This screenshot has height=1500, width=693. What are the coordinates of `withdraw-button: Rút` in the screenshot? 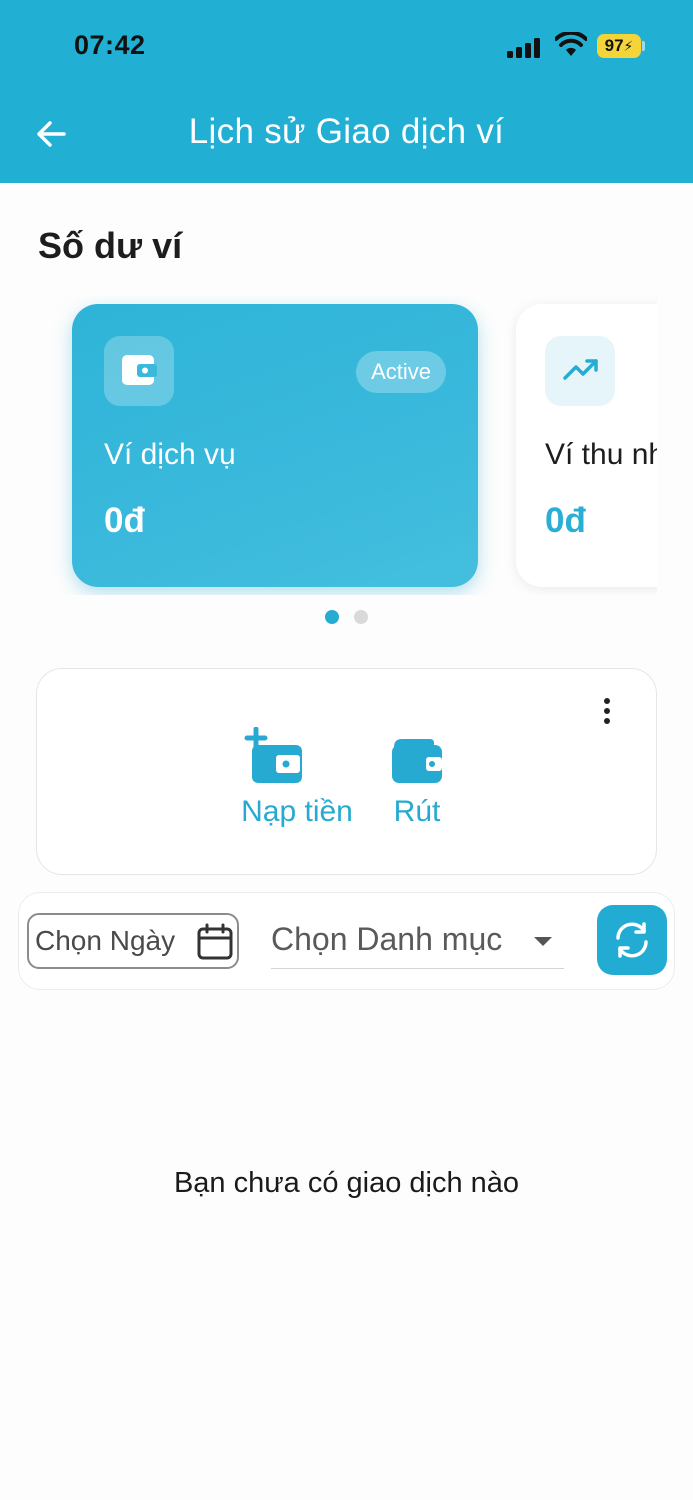 It's located at (417, 782).